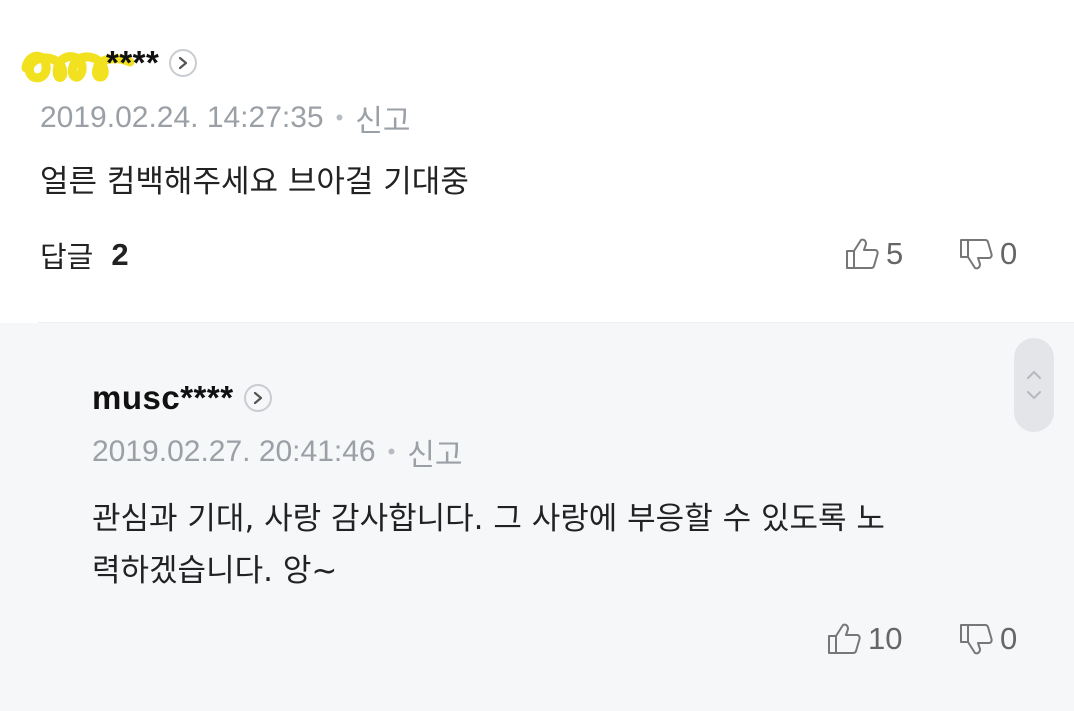  What do you see at coordinates (182, 117) in the screenshot?
I see `comment-timestamp: 2019.02.24. 14:27:35` at bounding box center [182, 117].